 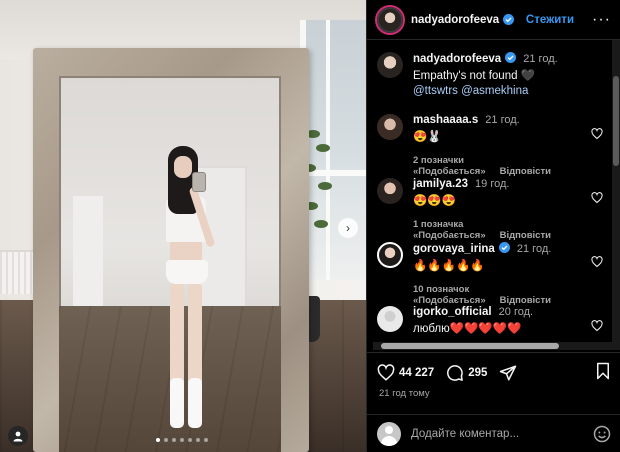 What do you see at coordinates (467, 329) in the screenshot?
I see `comment-text: люблю❤️❤️❤️❤️❤️` at bounding box center [467, 329].